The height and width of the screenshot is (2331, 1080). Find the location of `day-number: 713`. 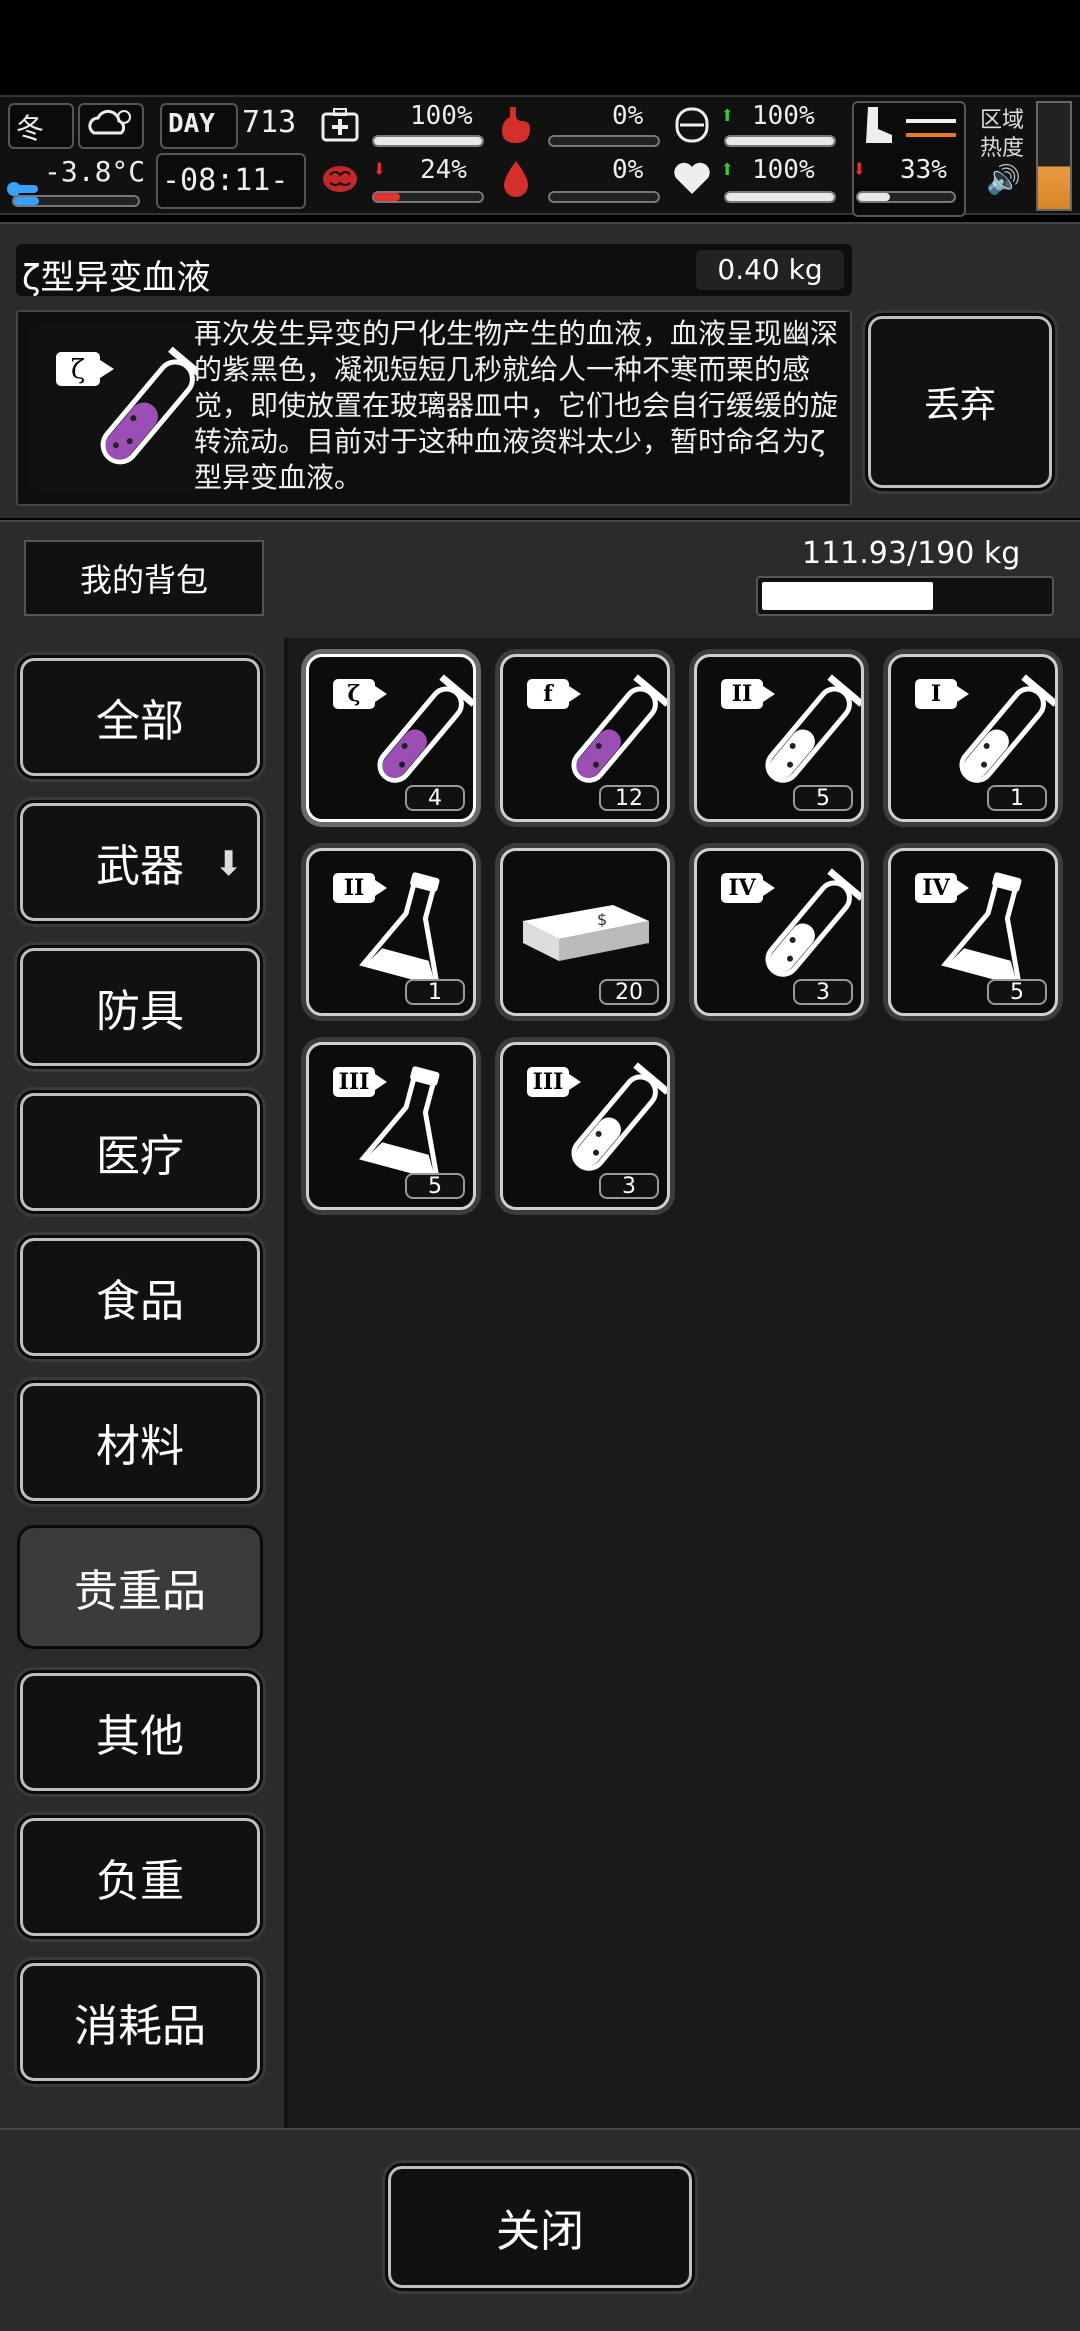

day-number: 713 is located at coordinates (269, 122).